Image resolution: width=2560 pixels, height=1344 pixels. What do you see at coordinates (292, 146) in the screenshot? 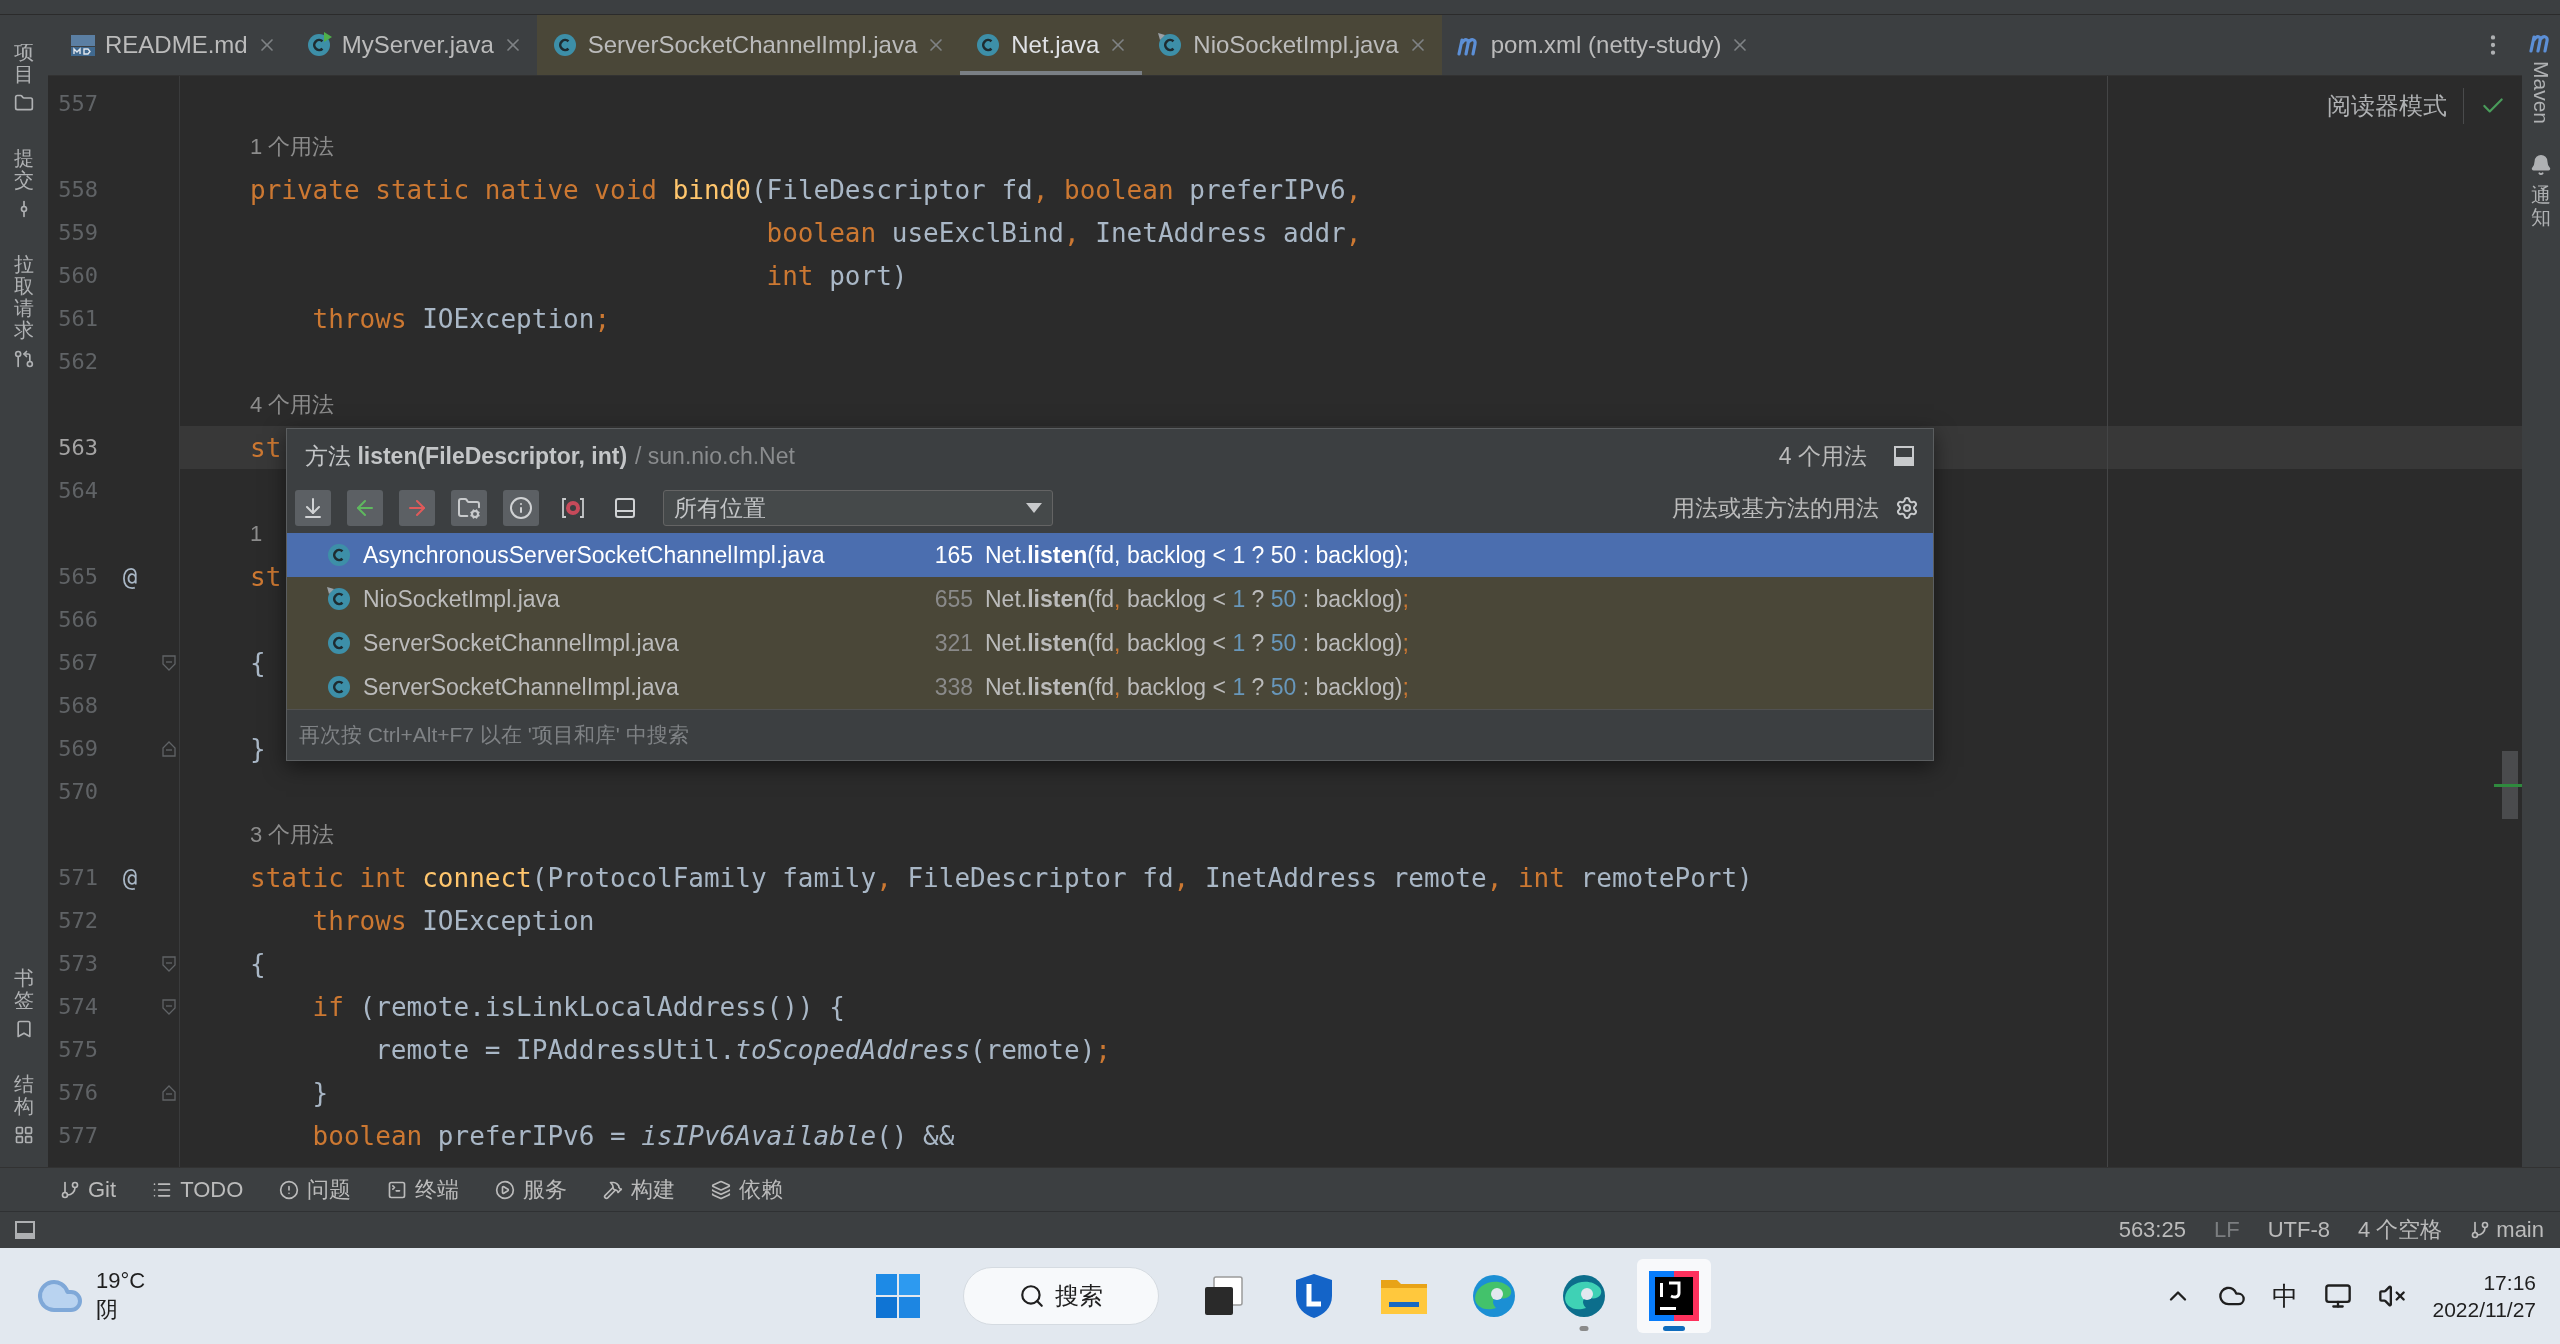
I see `usage-hint: 1 个用法` at bounding box center [292, 146].